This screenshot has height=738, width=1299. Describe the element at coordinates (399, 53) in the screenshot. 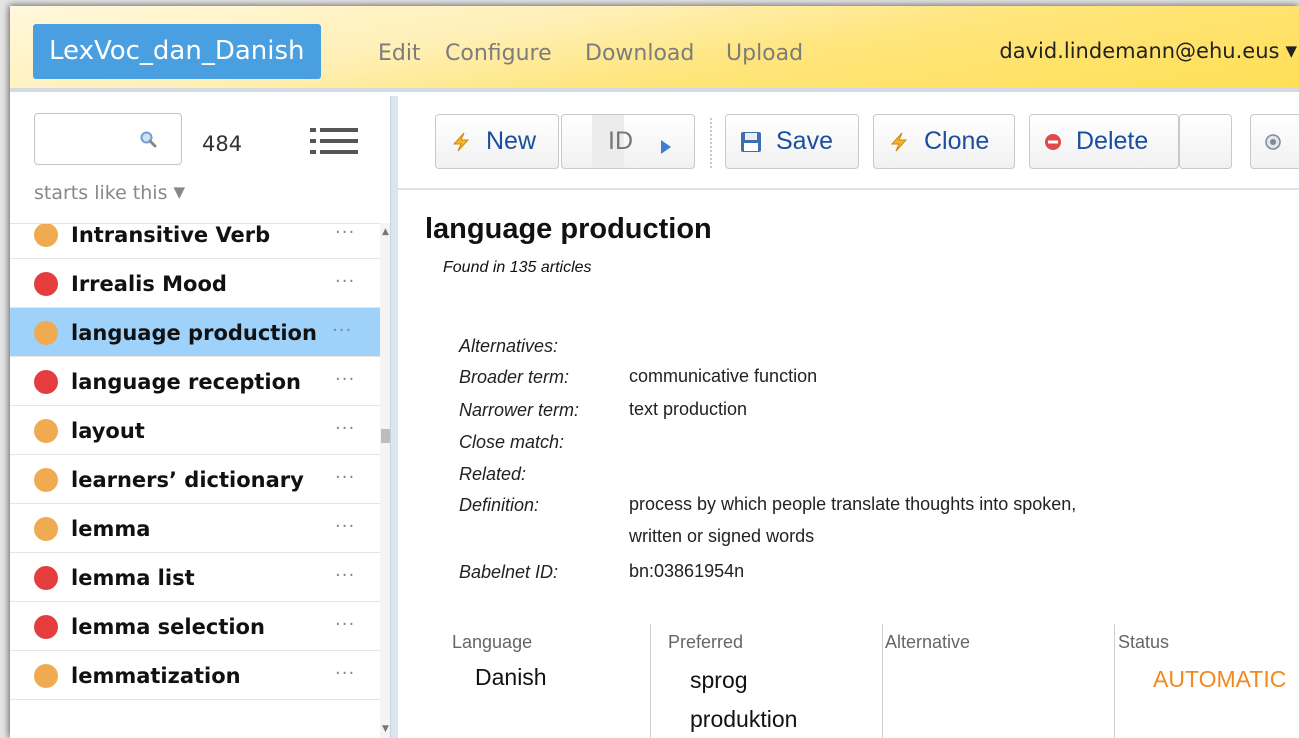

I see `nav-edit: Edit` at that location.